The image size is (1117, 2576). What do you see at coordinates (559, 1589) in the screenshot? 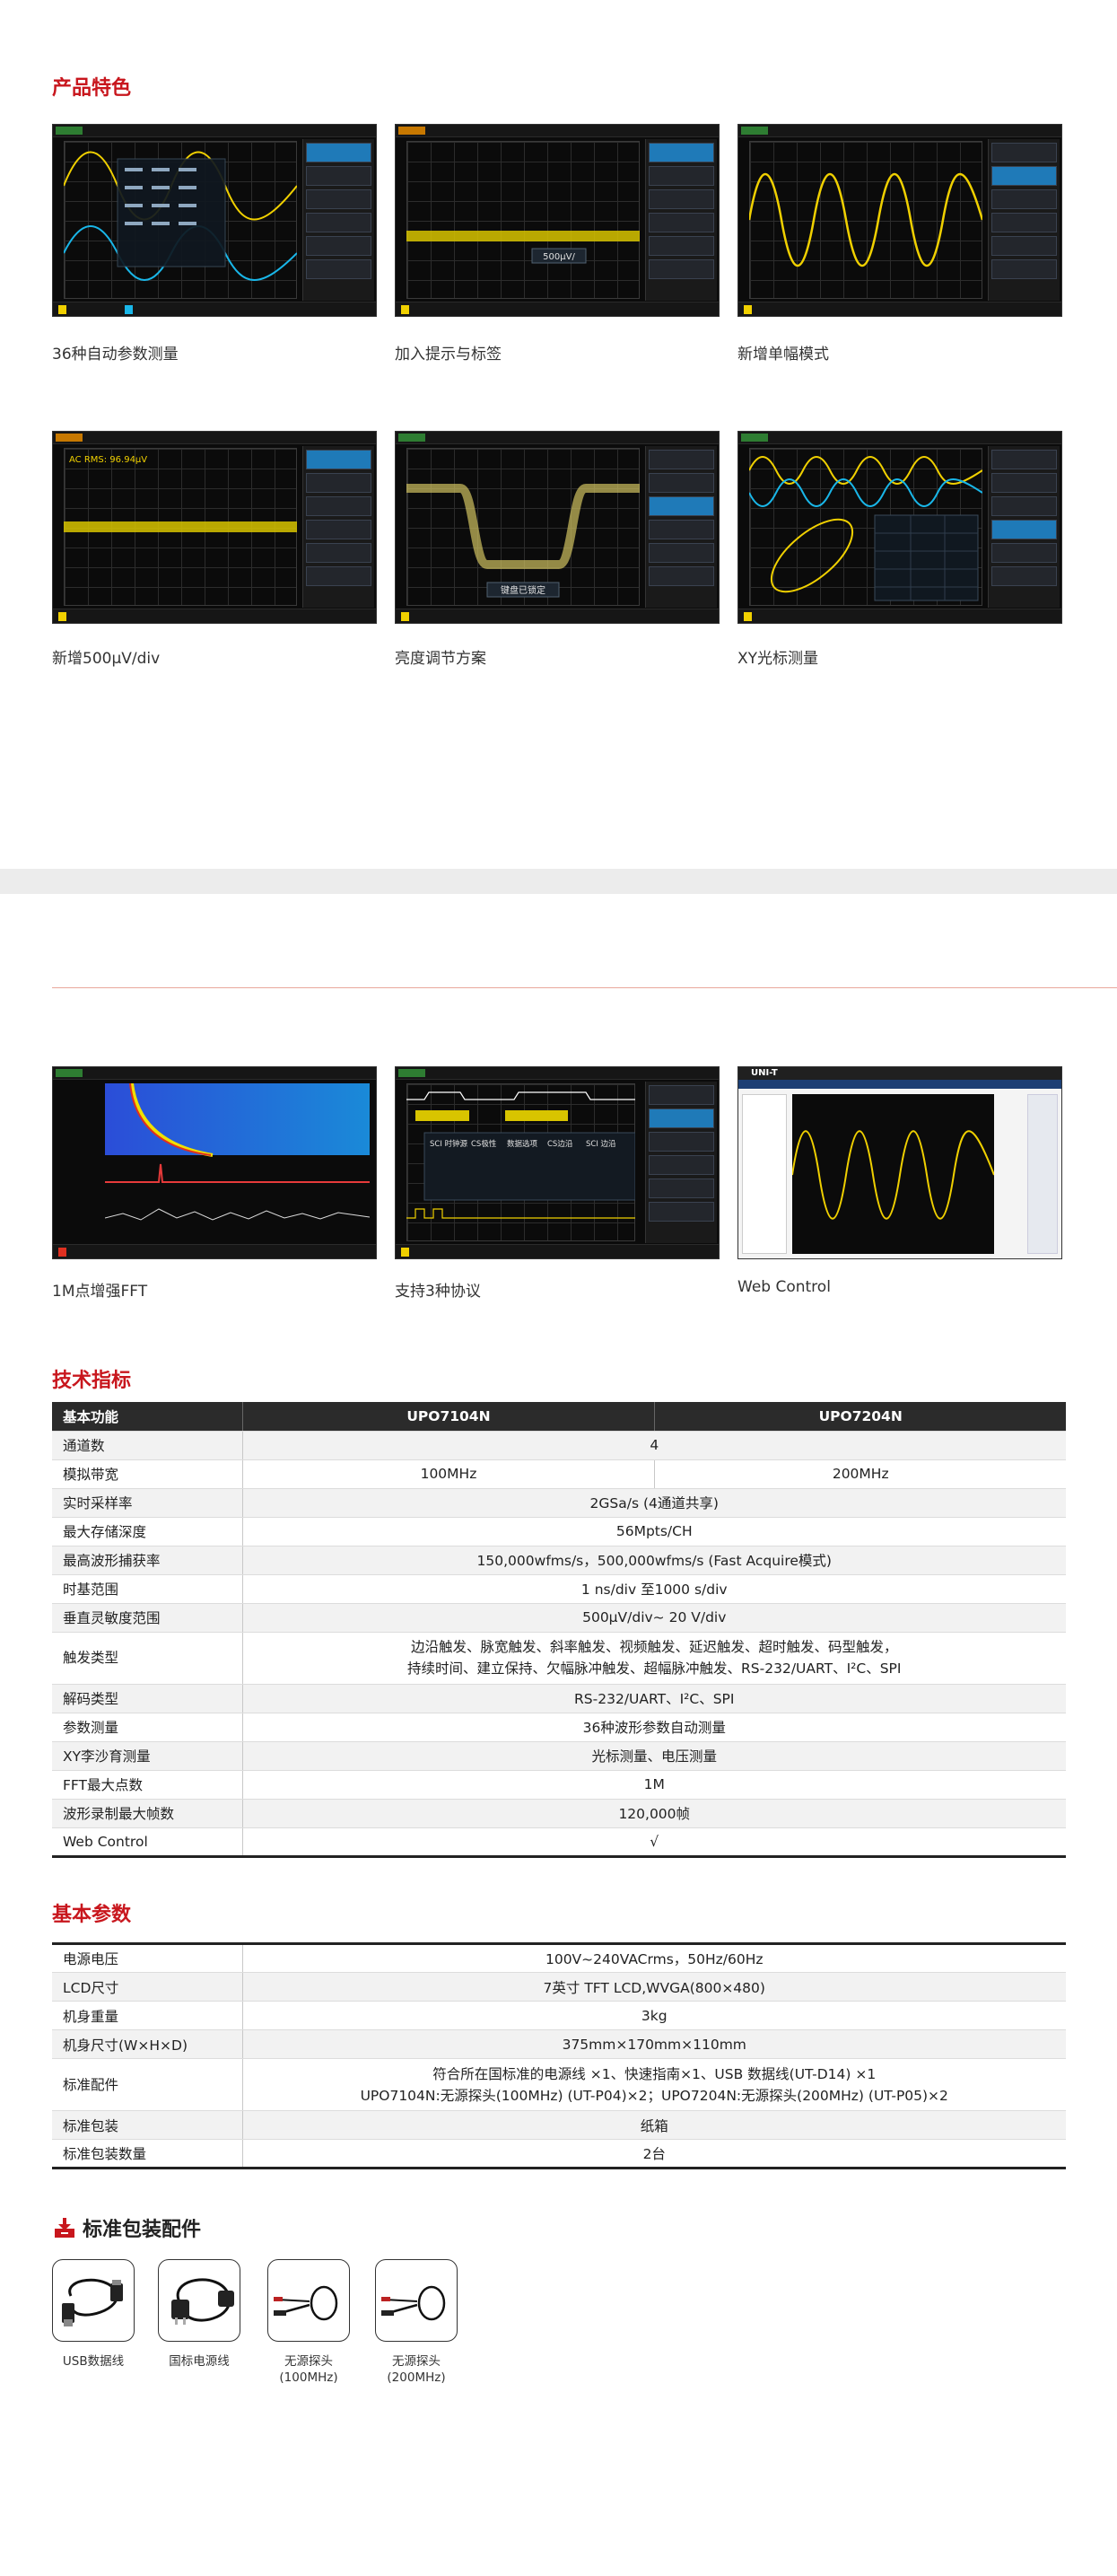
I see `table-row: 时基范围 1 ns/div 至1000 s/div` at bounding box center [559, 1589].